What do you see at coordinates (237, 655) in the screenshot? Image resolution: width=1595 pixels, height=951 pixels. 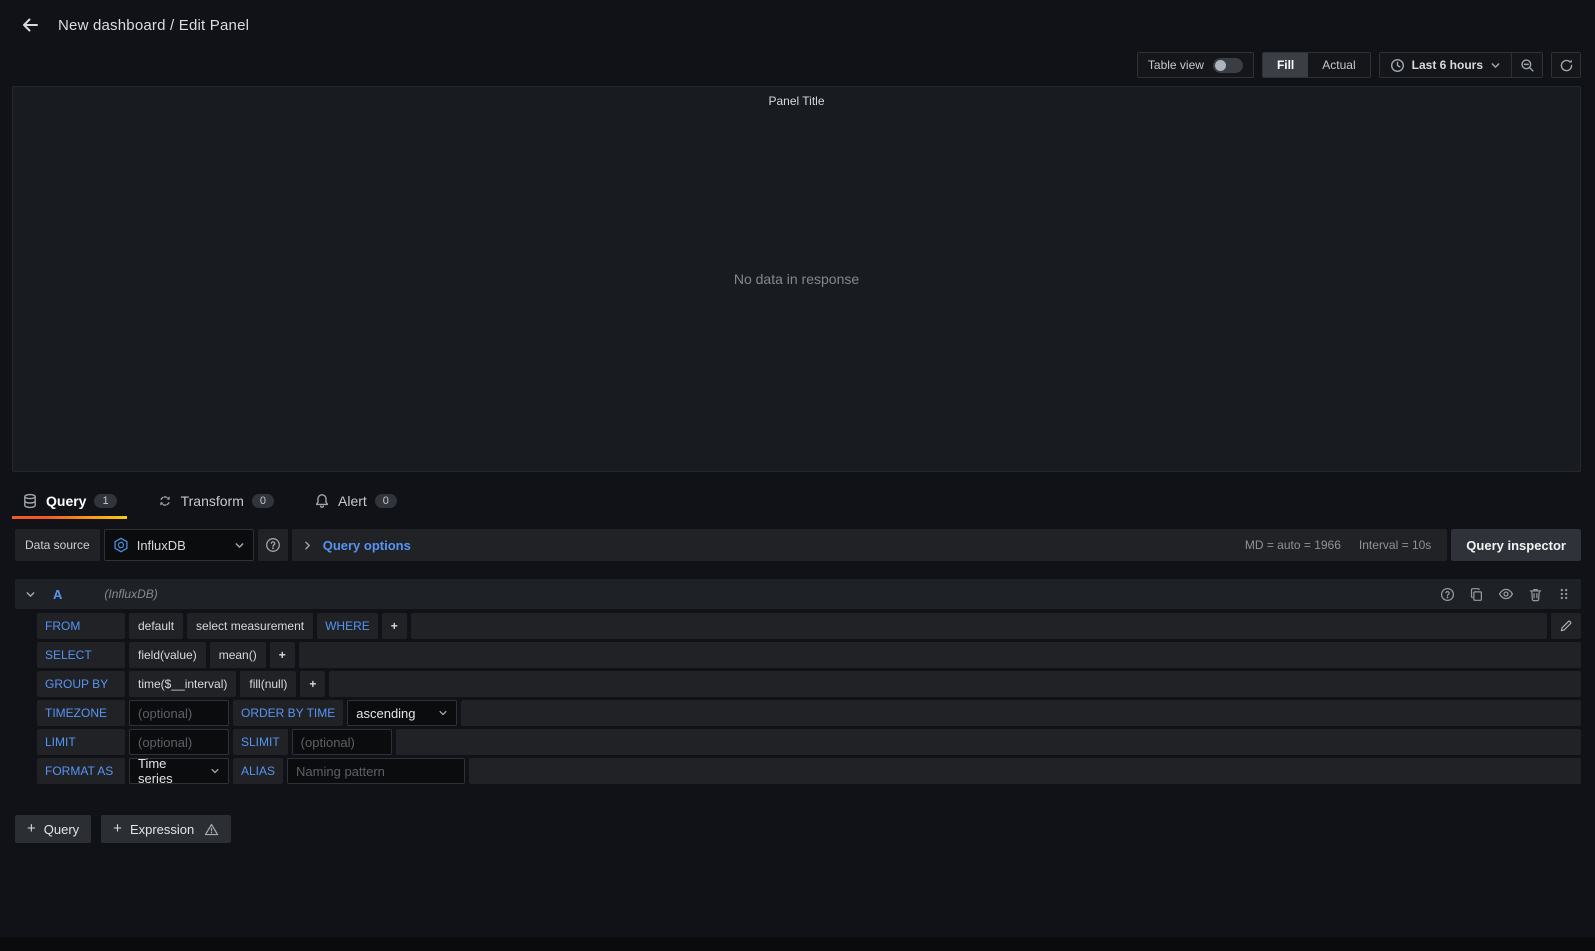 I see `mean-function-segment: mean()` at bounding box center [237, 655].